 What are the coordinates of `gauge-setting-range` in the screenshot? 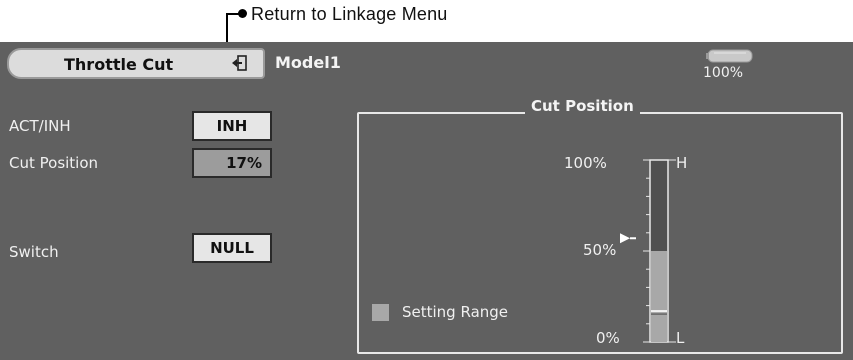 It's located at (659, 296).